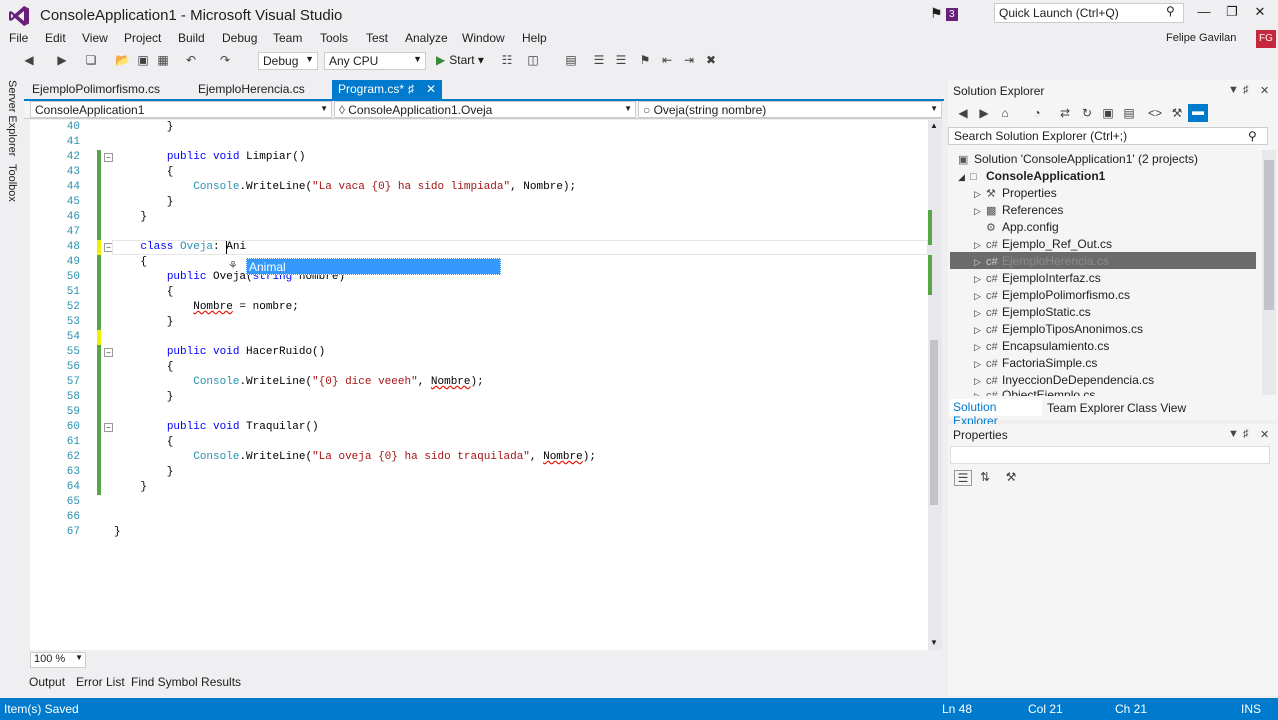 The height and width of the screenshot is (720, 1278). What do you see at coordinates (1198, 113) in the screenshot?
I see `preview-selected-icon: ▬` at bounding box center [1198, 113].